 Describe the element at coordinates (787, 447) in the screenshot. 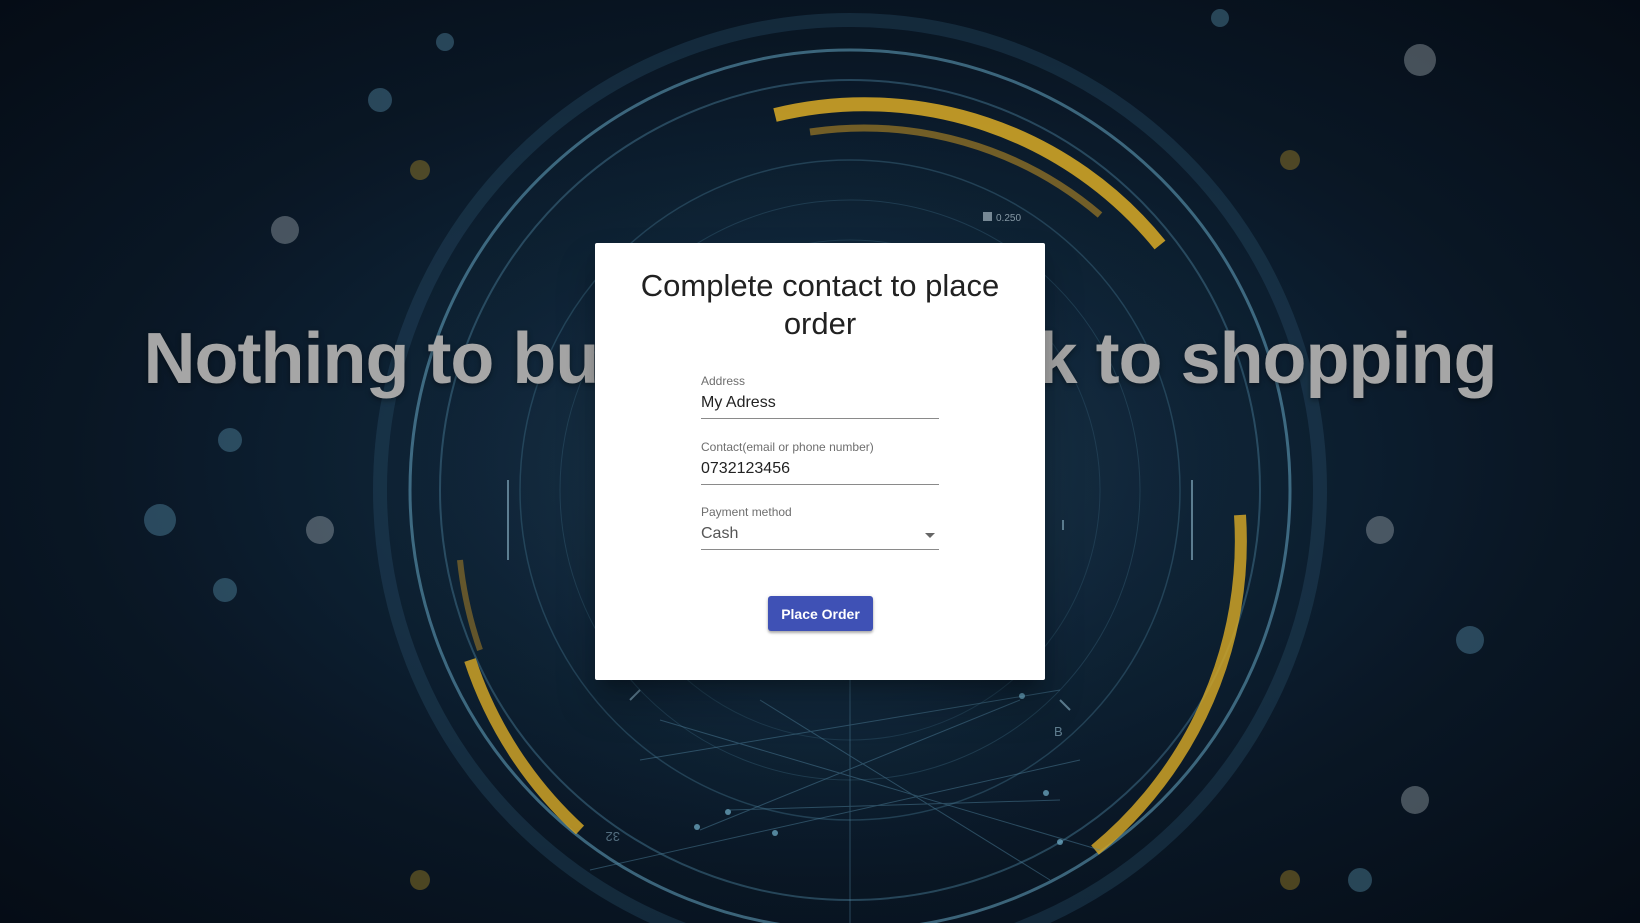

I see `contact-label: Contact(email or phone number)` at that location.